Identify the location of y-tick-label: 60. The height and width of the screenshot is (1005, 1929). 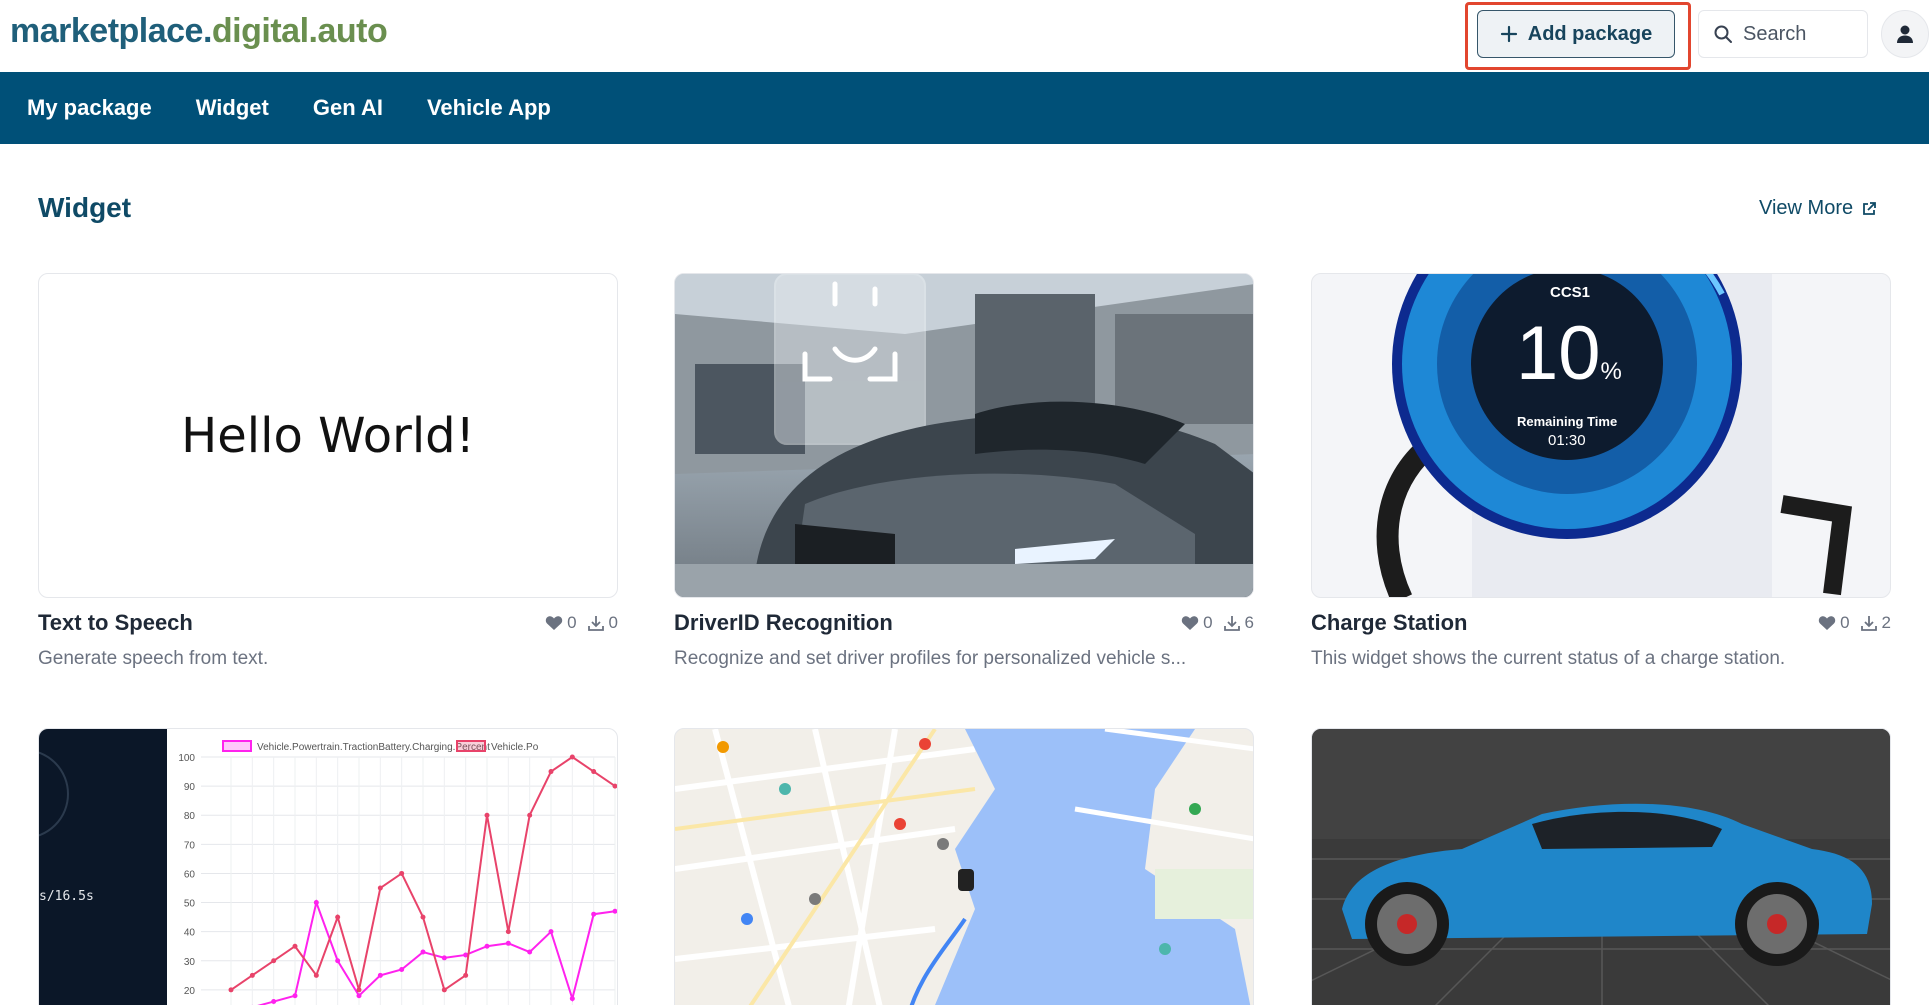
(190, 874).